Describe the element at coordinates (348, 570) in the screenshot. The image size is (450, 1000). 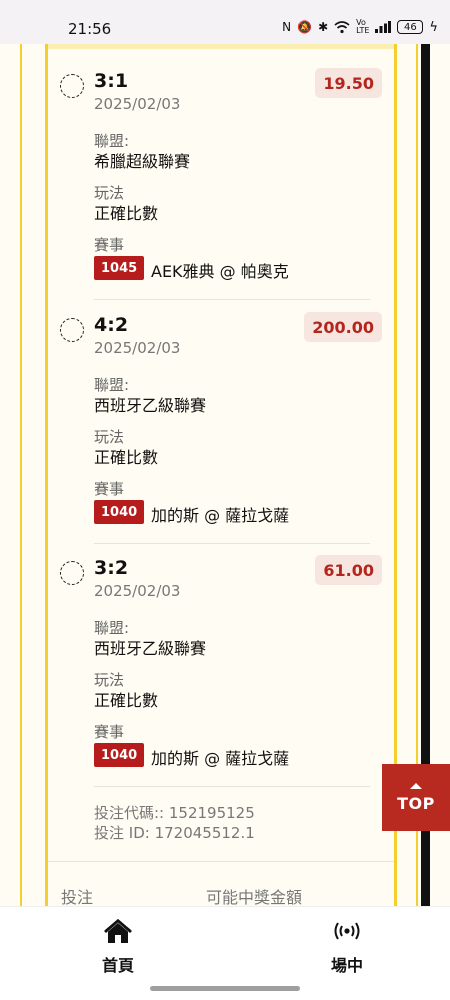
I see `odds-badge: 61.00` at that location.